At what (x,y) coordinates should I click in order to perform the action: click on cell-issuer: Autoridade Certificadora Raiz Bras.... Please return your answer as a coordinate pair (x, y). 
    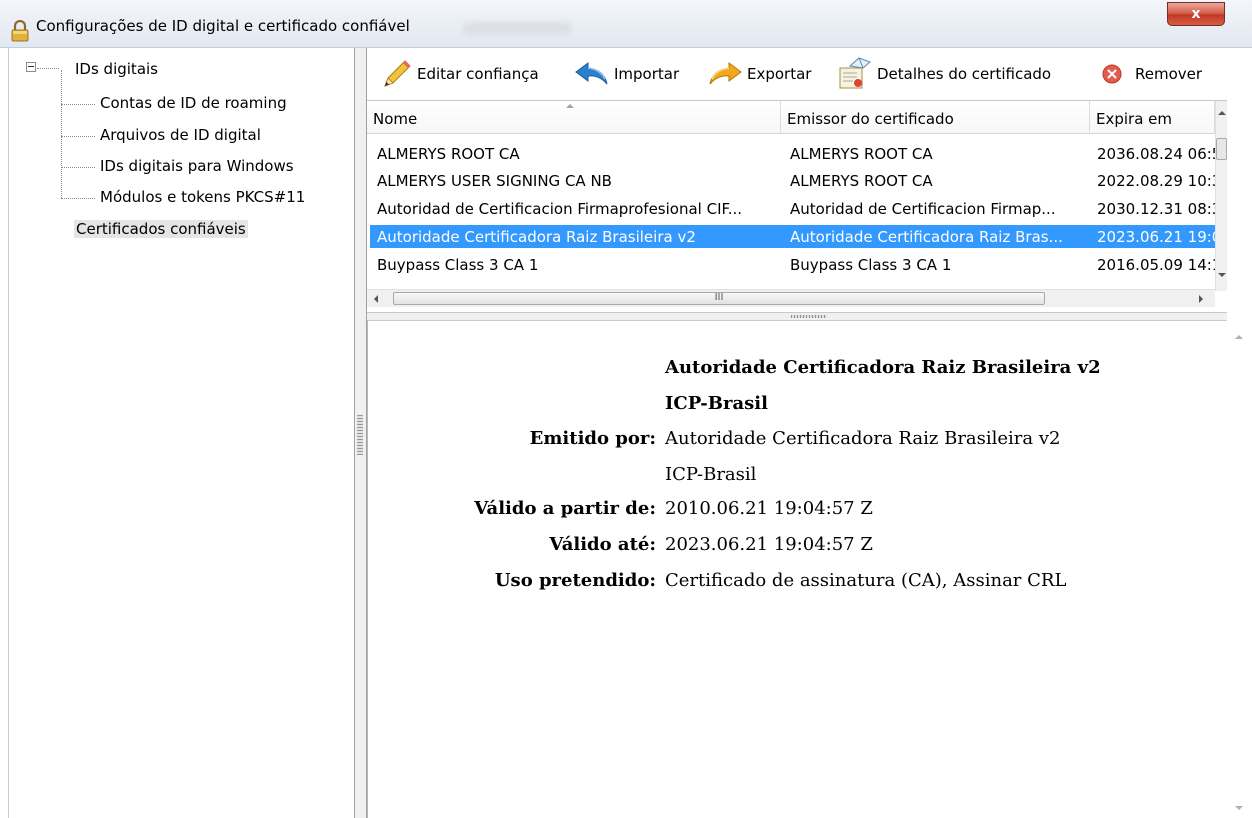
    Looking at the image, I should click on (926, 237).